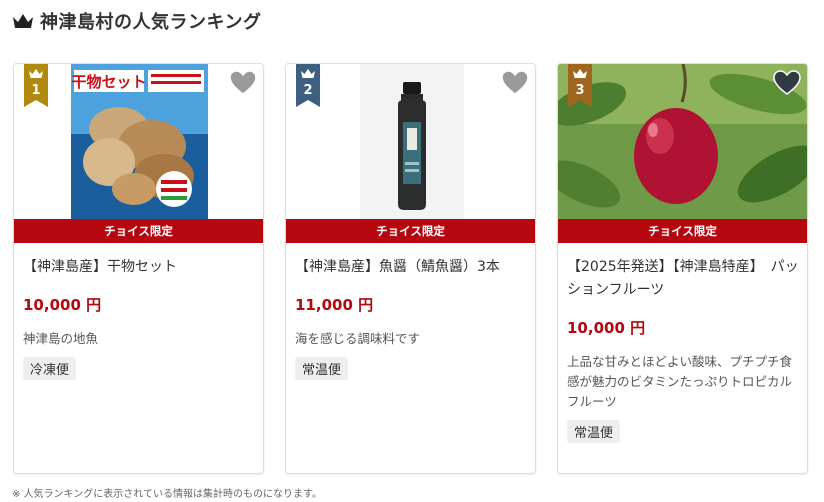 The image size is (824, 502). Describe the element at coordinates (50, 368) in the screenshot. I see `shipping-tag: 冷凍便` at that location.